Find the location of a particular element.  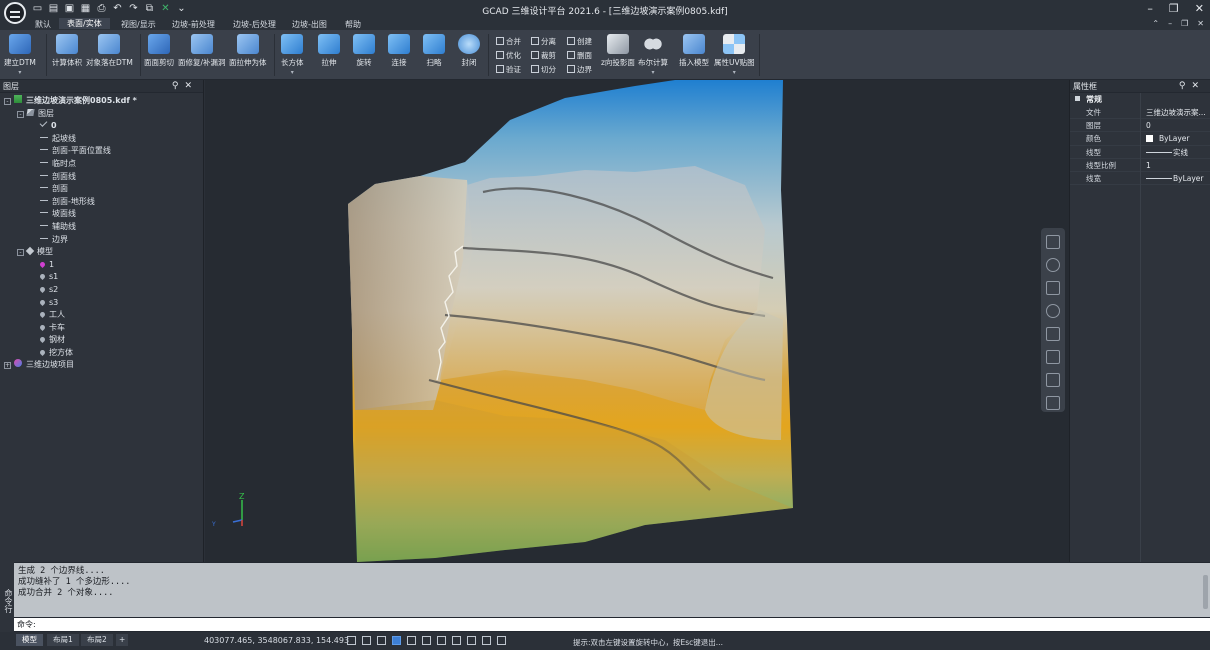

minimize-icon: – is located at coordinates (1150, 8).